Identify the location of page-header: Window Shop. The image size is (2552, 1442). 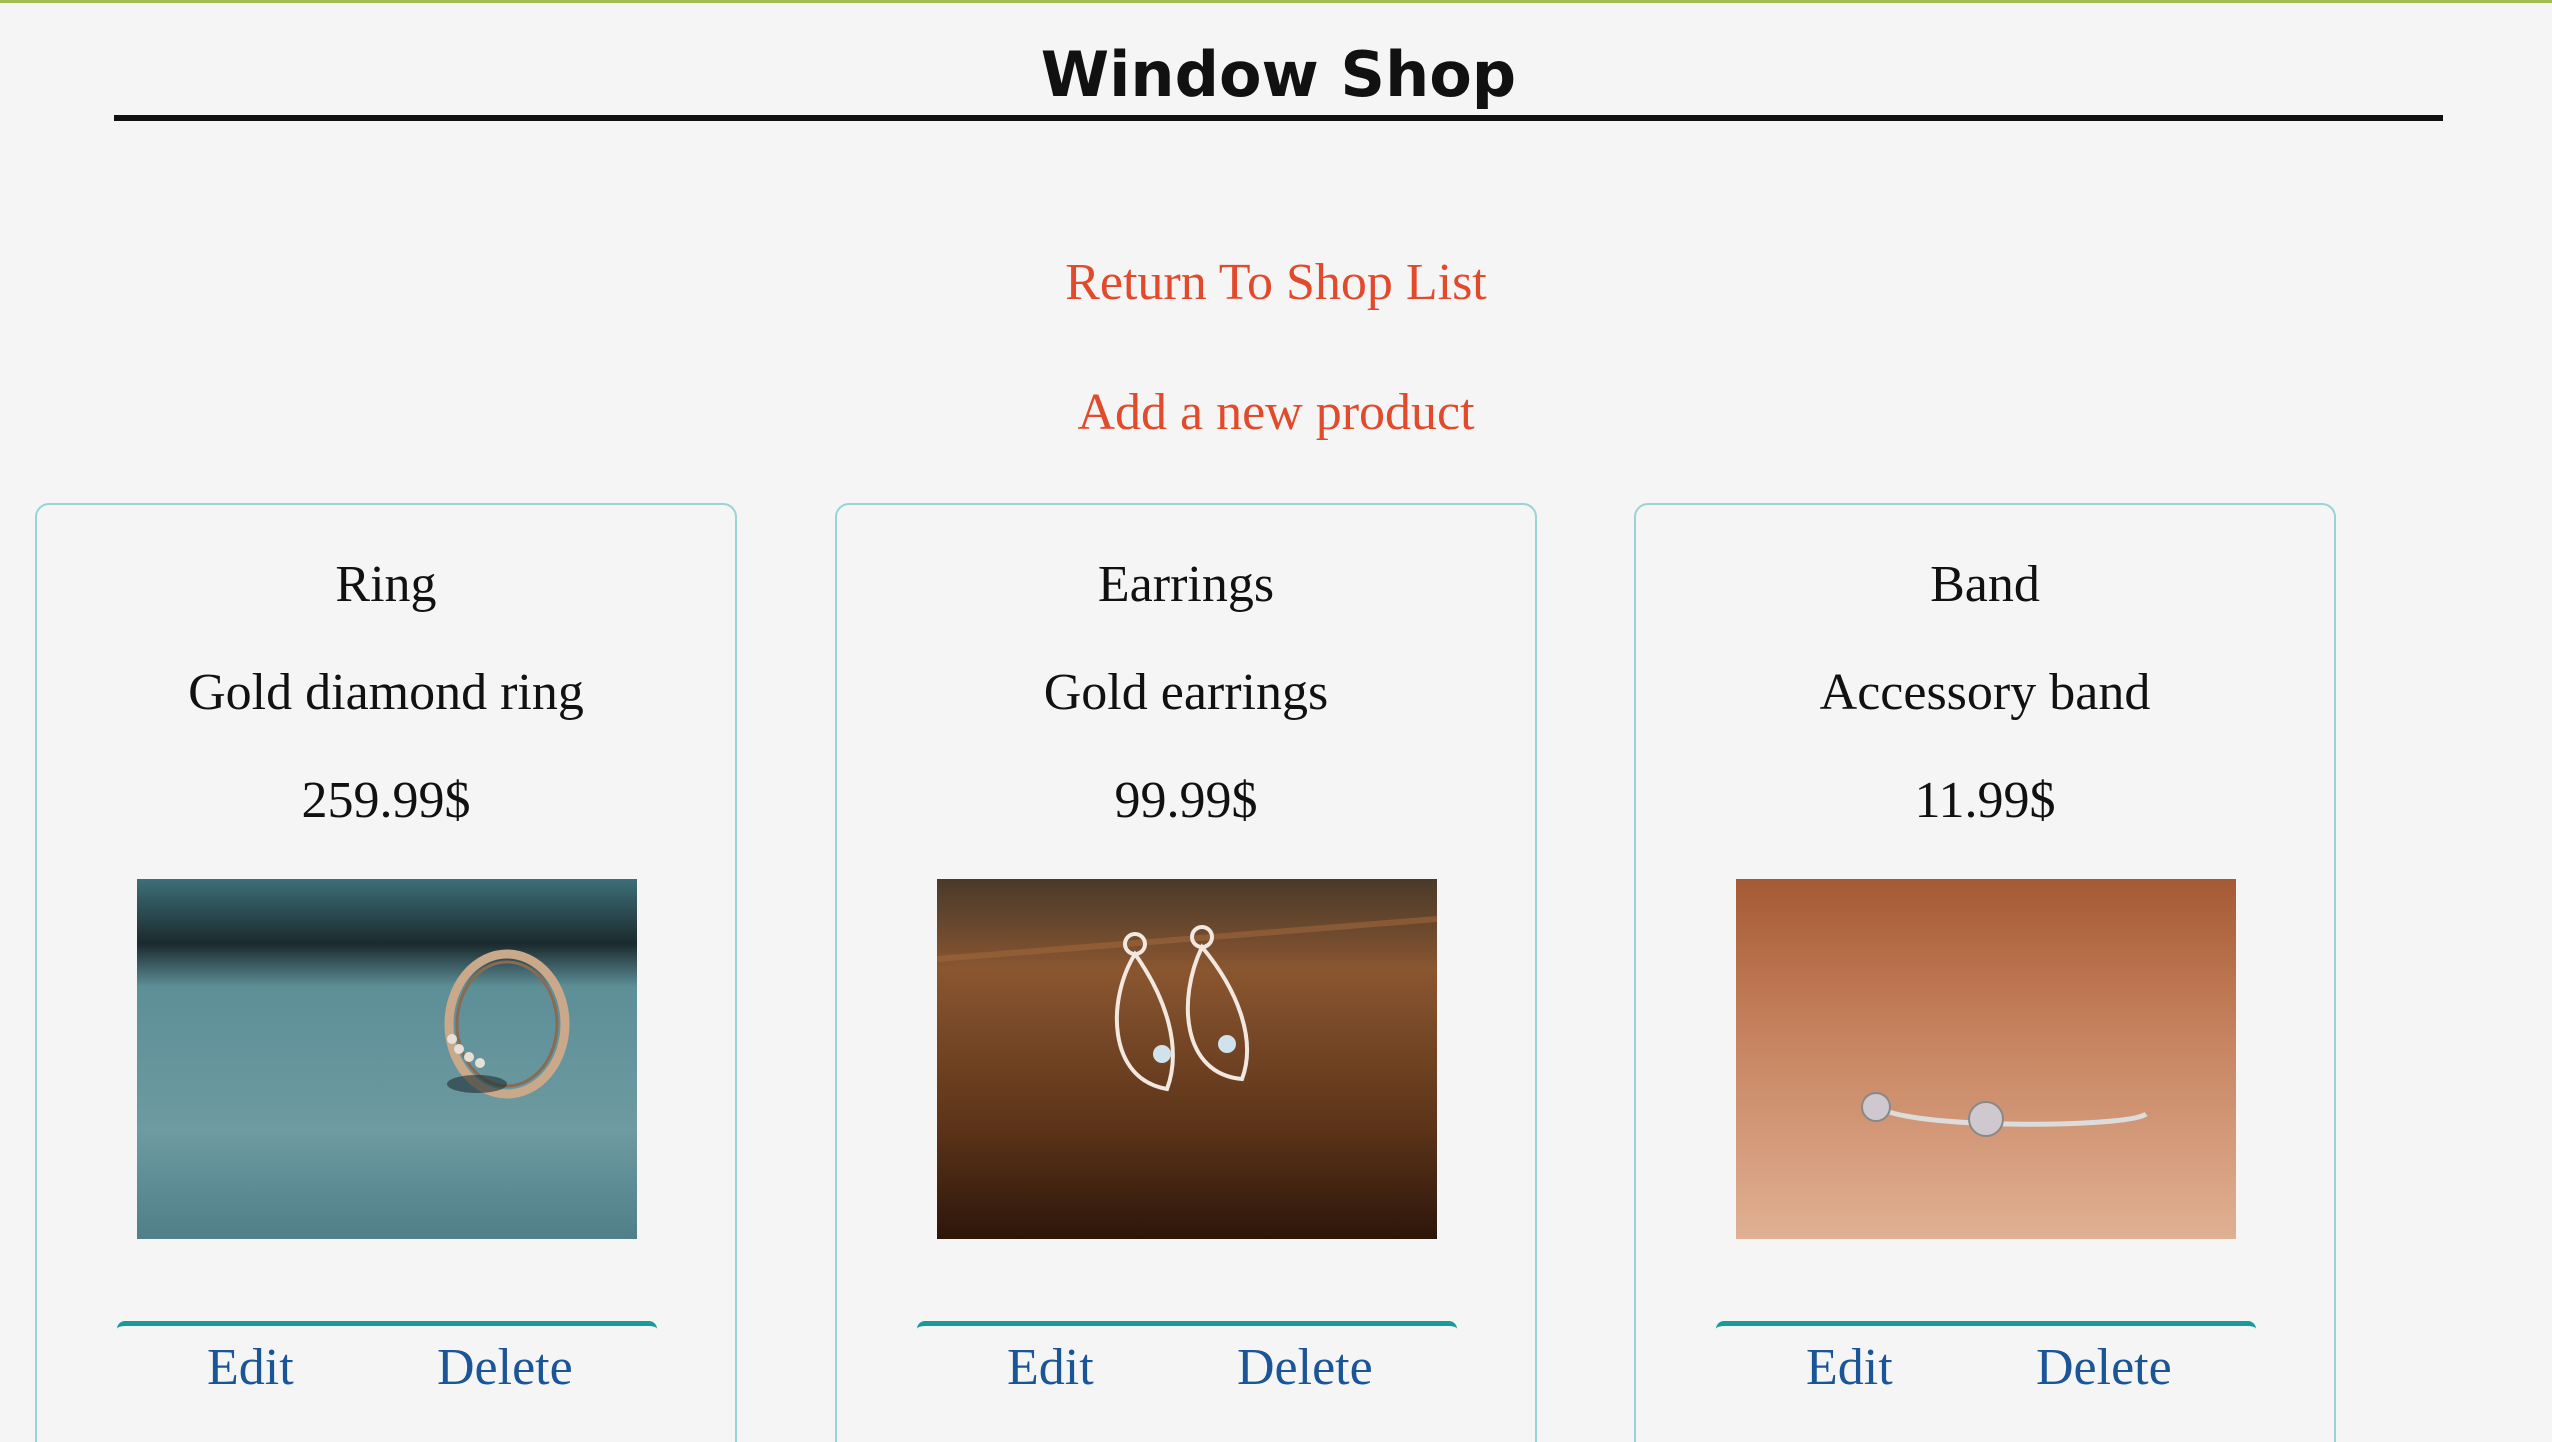
(1278, 78).